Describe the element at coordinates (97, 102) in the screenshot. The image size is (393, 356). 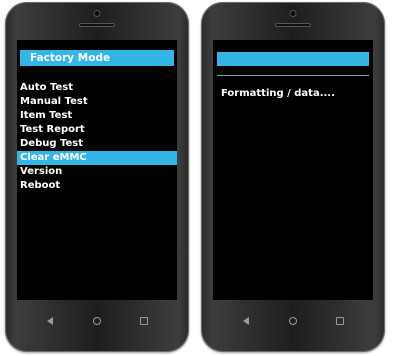
I see `menu-item-manual-test: Manual Test` at that location.